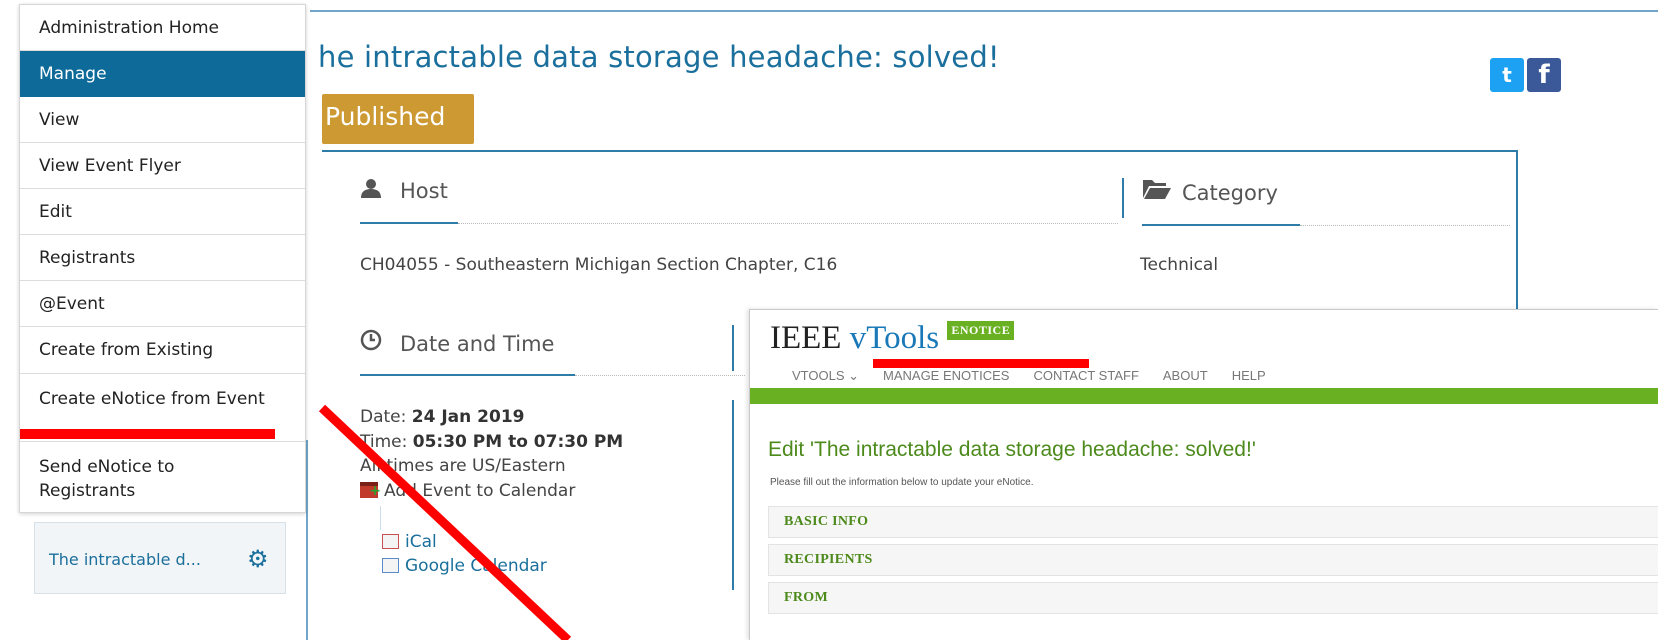  I want to click on nav-vtools: VTOOLS ⌄, so click(825, 376).